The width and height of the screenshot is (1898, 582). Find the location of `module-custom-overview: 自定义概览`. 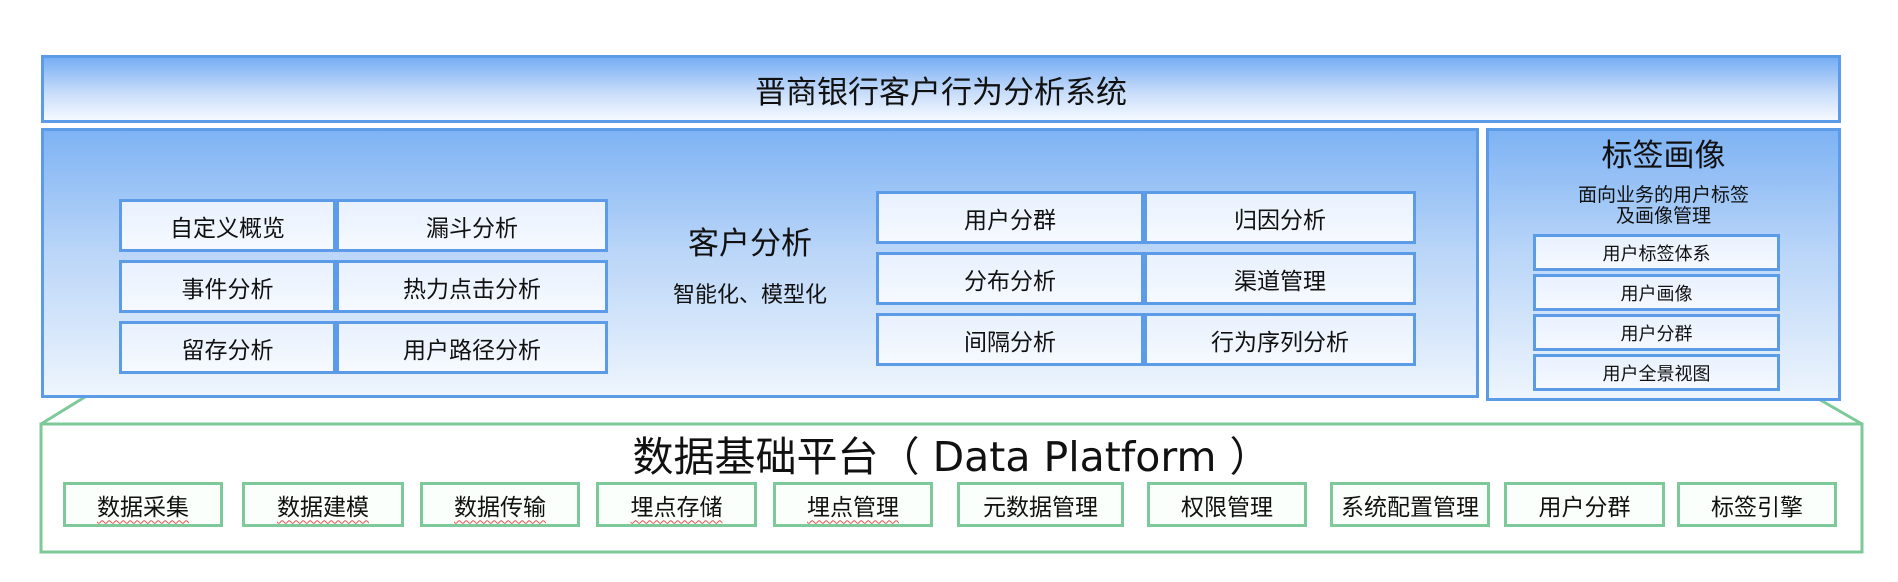

module-custom-overview: 自定义概览 is located at coordinates (227, 225).